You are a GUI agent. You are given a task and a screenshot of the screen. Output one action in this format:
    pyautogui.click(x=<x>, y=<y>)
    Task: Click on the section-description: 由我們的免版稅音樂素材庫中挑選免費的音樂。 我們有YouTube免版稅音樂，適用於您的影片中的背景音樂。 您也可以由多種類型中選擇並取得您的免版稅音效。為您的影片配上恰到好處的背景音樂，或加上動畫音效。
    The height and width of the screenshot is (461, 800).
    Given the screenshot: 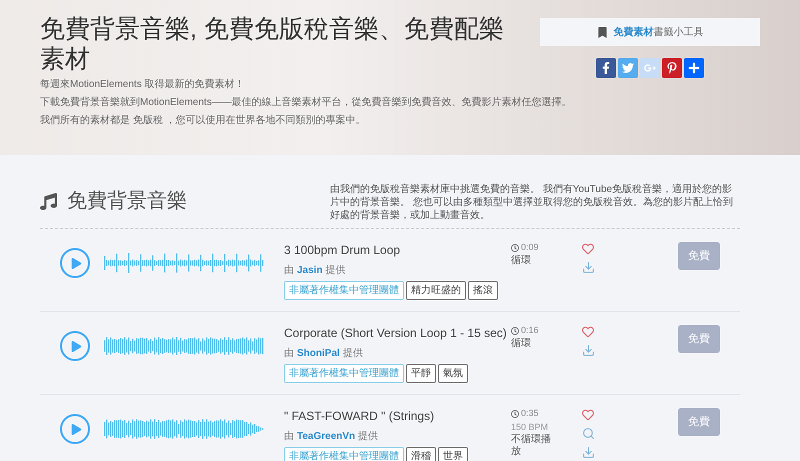 What is the action you would take?
    pyautogui.click(x=532, y=202)
    